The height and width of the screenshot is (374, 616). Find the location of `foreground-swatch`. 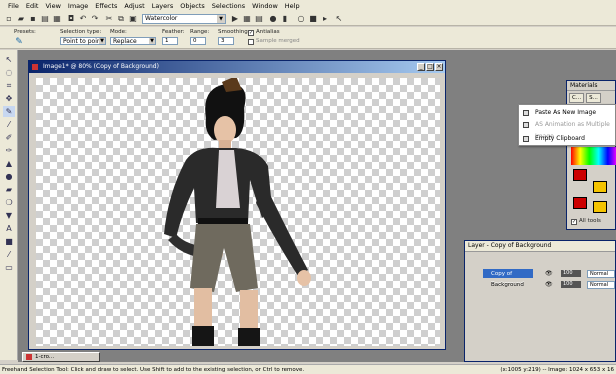

foreground-swatch is located at coordinates (580, 175).